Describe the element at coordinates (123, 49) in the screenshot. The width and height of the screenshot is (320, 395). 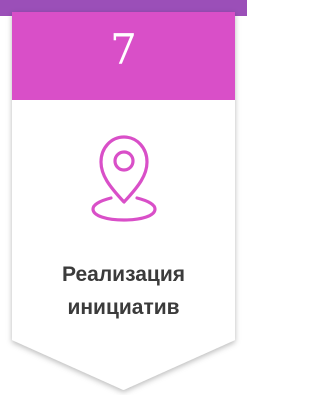
I see `step-number: 7` at that location.